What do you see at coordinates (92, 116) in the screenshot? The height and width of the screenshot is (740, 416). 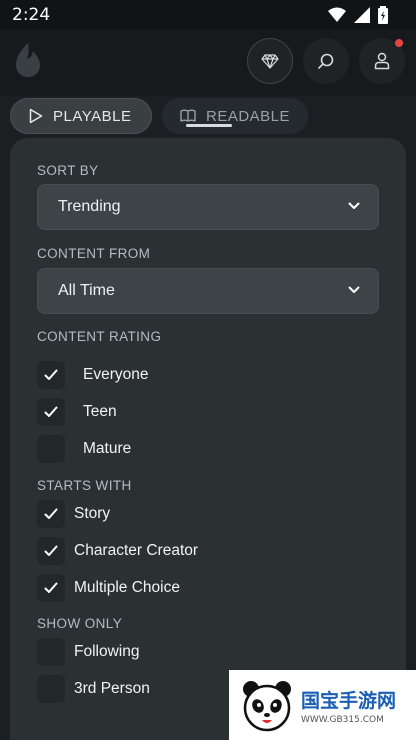 I see `tab-playable-label: PLAYABLE` at bounding box center [92, 116].